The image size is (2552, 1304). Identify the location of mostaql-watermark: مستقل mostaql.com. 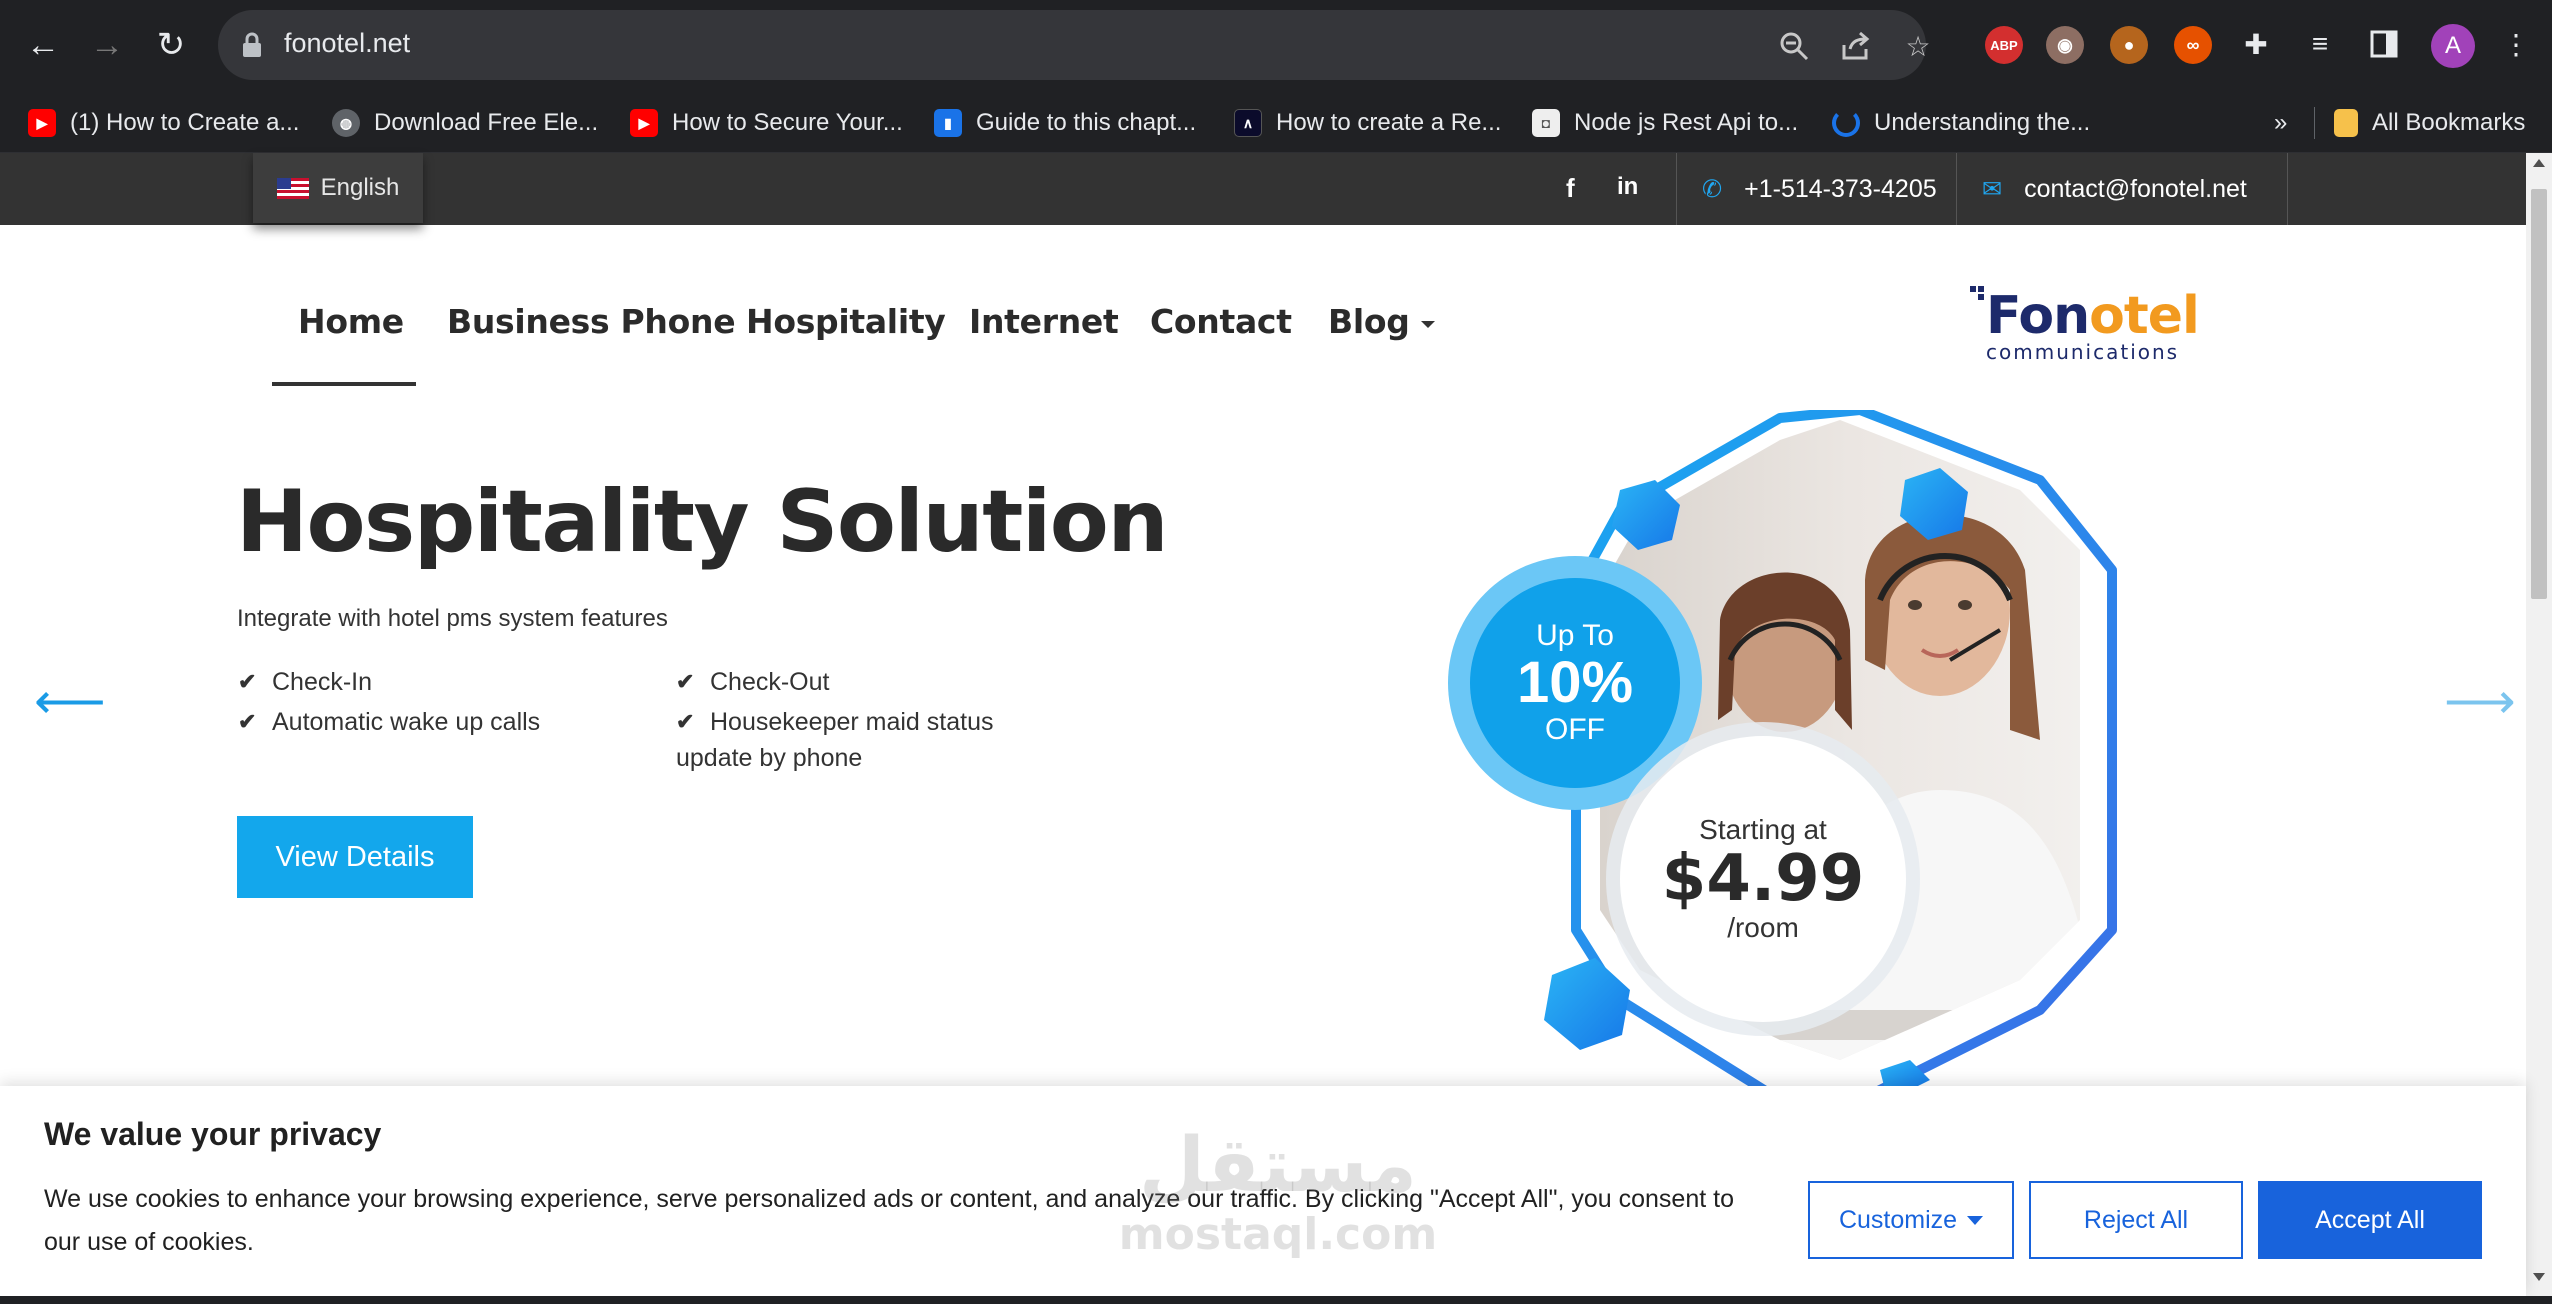
(1278, 1190).